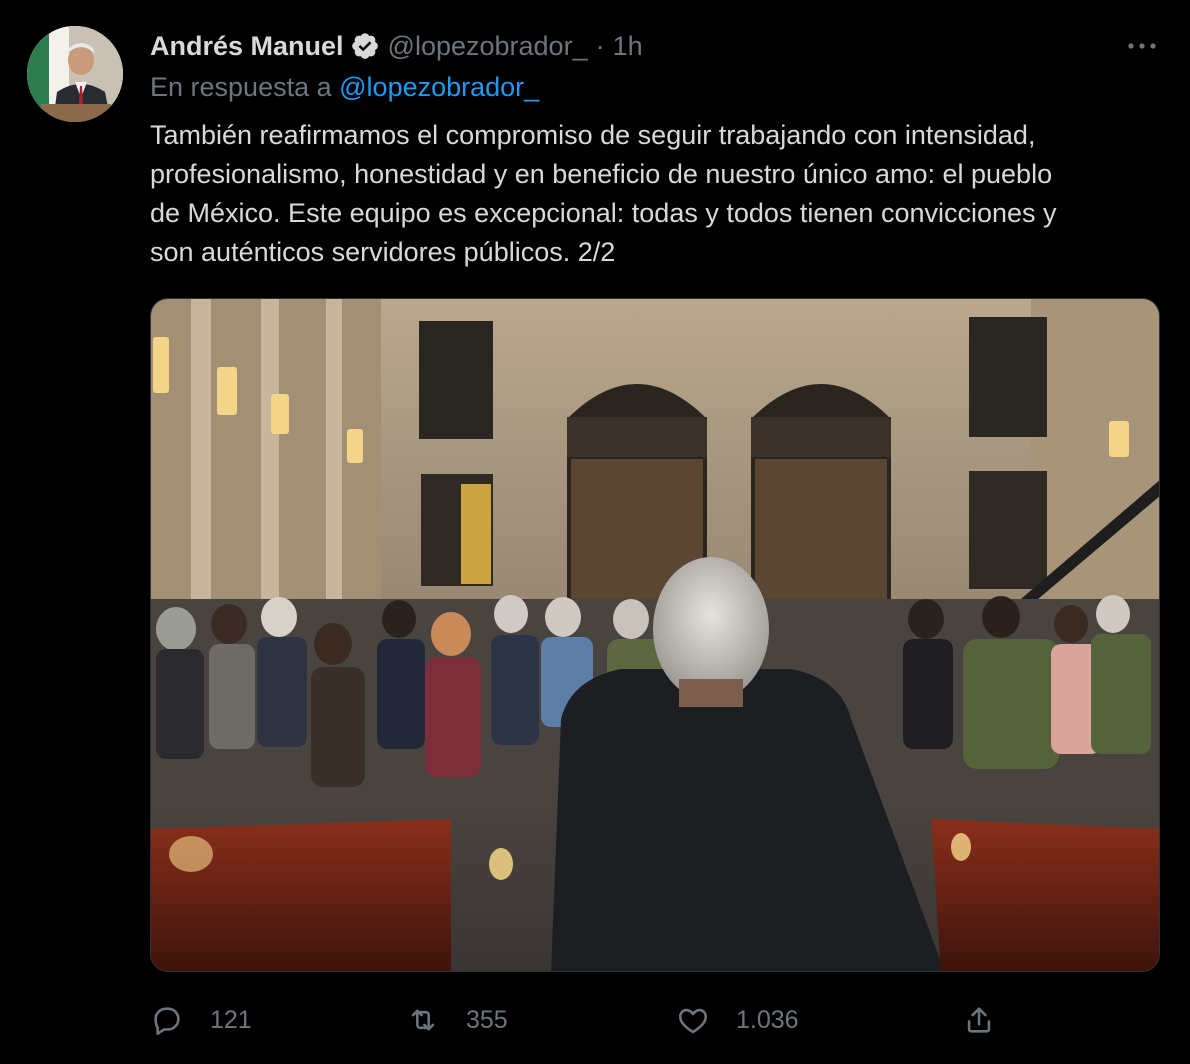 The width and height of the screenshot is (1190, 1064). I want to click on timestamp: 1h, so click(628, 46).